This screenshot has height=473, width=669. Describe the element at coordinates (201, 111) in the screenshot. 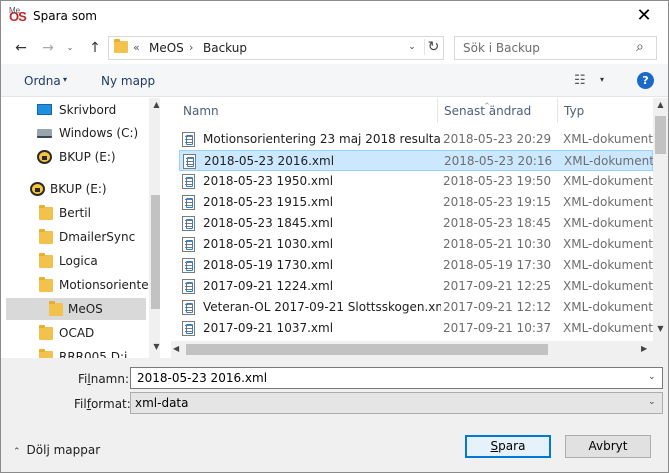

I see `column-name-header: Namn` at that location.